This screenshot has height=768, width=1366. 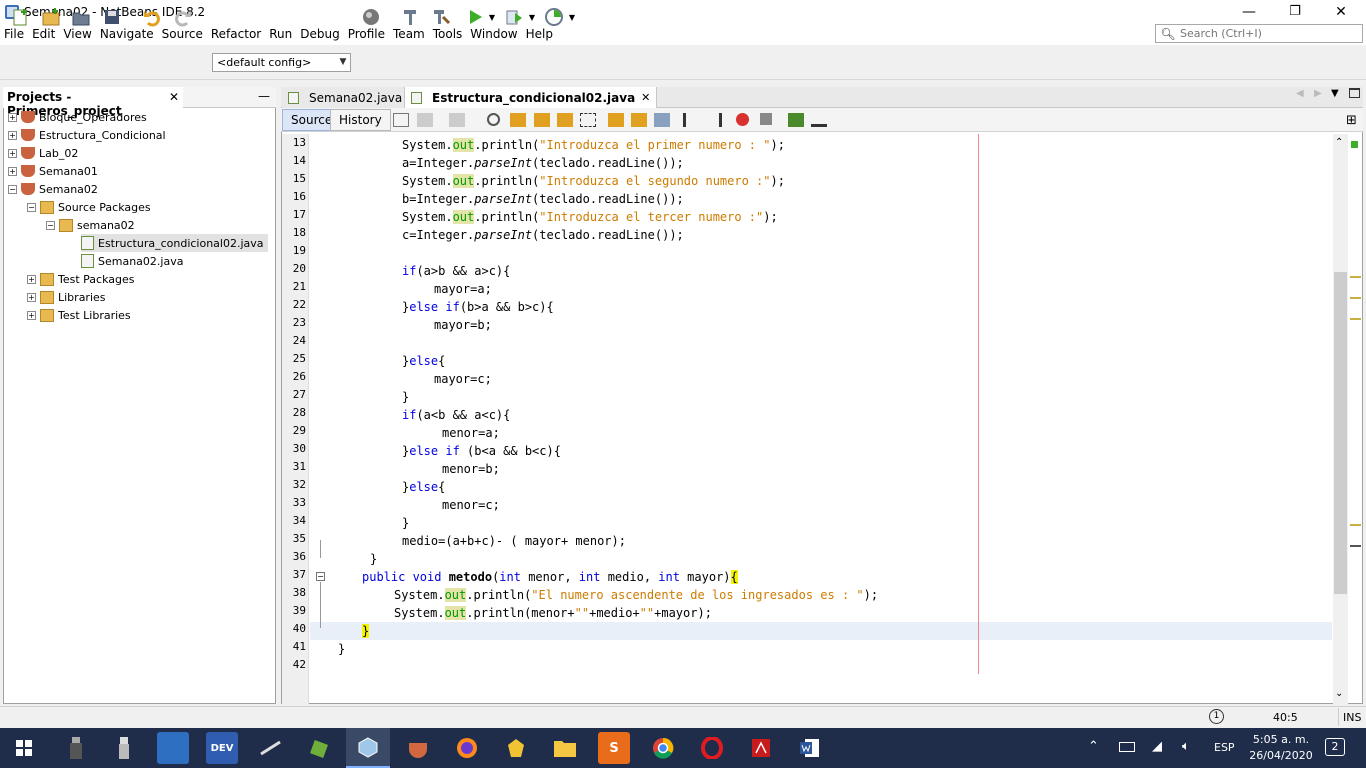 What do you see at coordinates (405, 523) in the screenshot?
I see `code-line-34: }` at bounding box center [405, 523].